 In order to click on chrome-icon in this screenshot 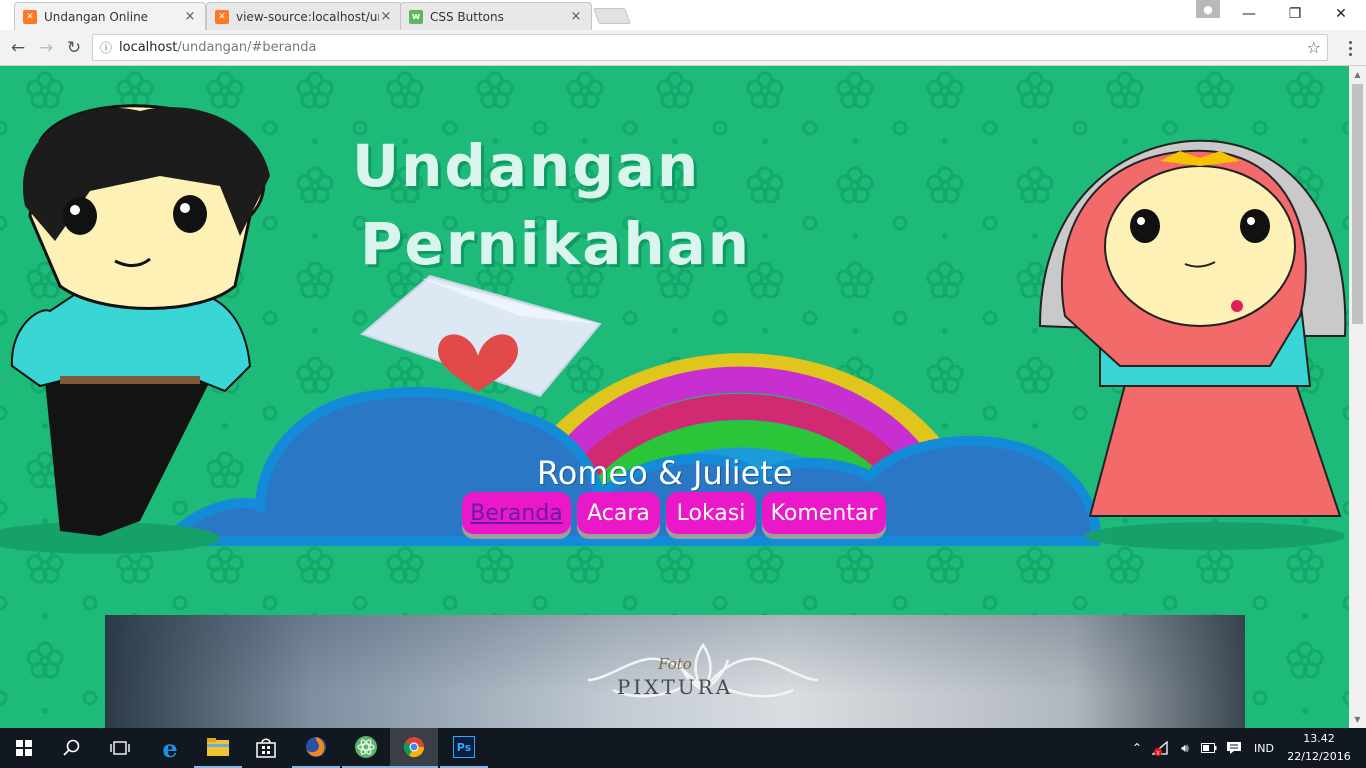, I will do `click(414, 748)`.